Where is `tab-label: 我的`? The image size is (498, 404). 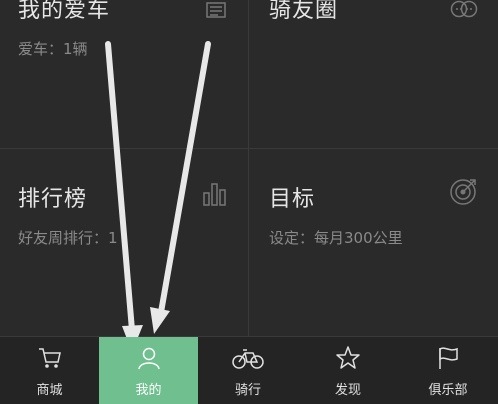 tab-label: 我的 is located at coordinates (148, 390).